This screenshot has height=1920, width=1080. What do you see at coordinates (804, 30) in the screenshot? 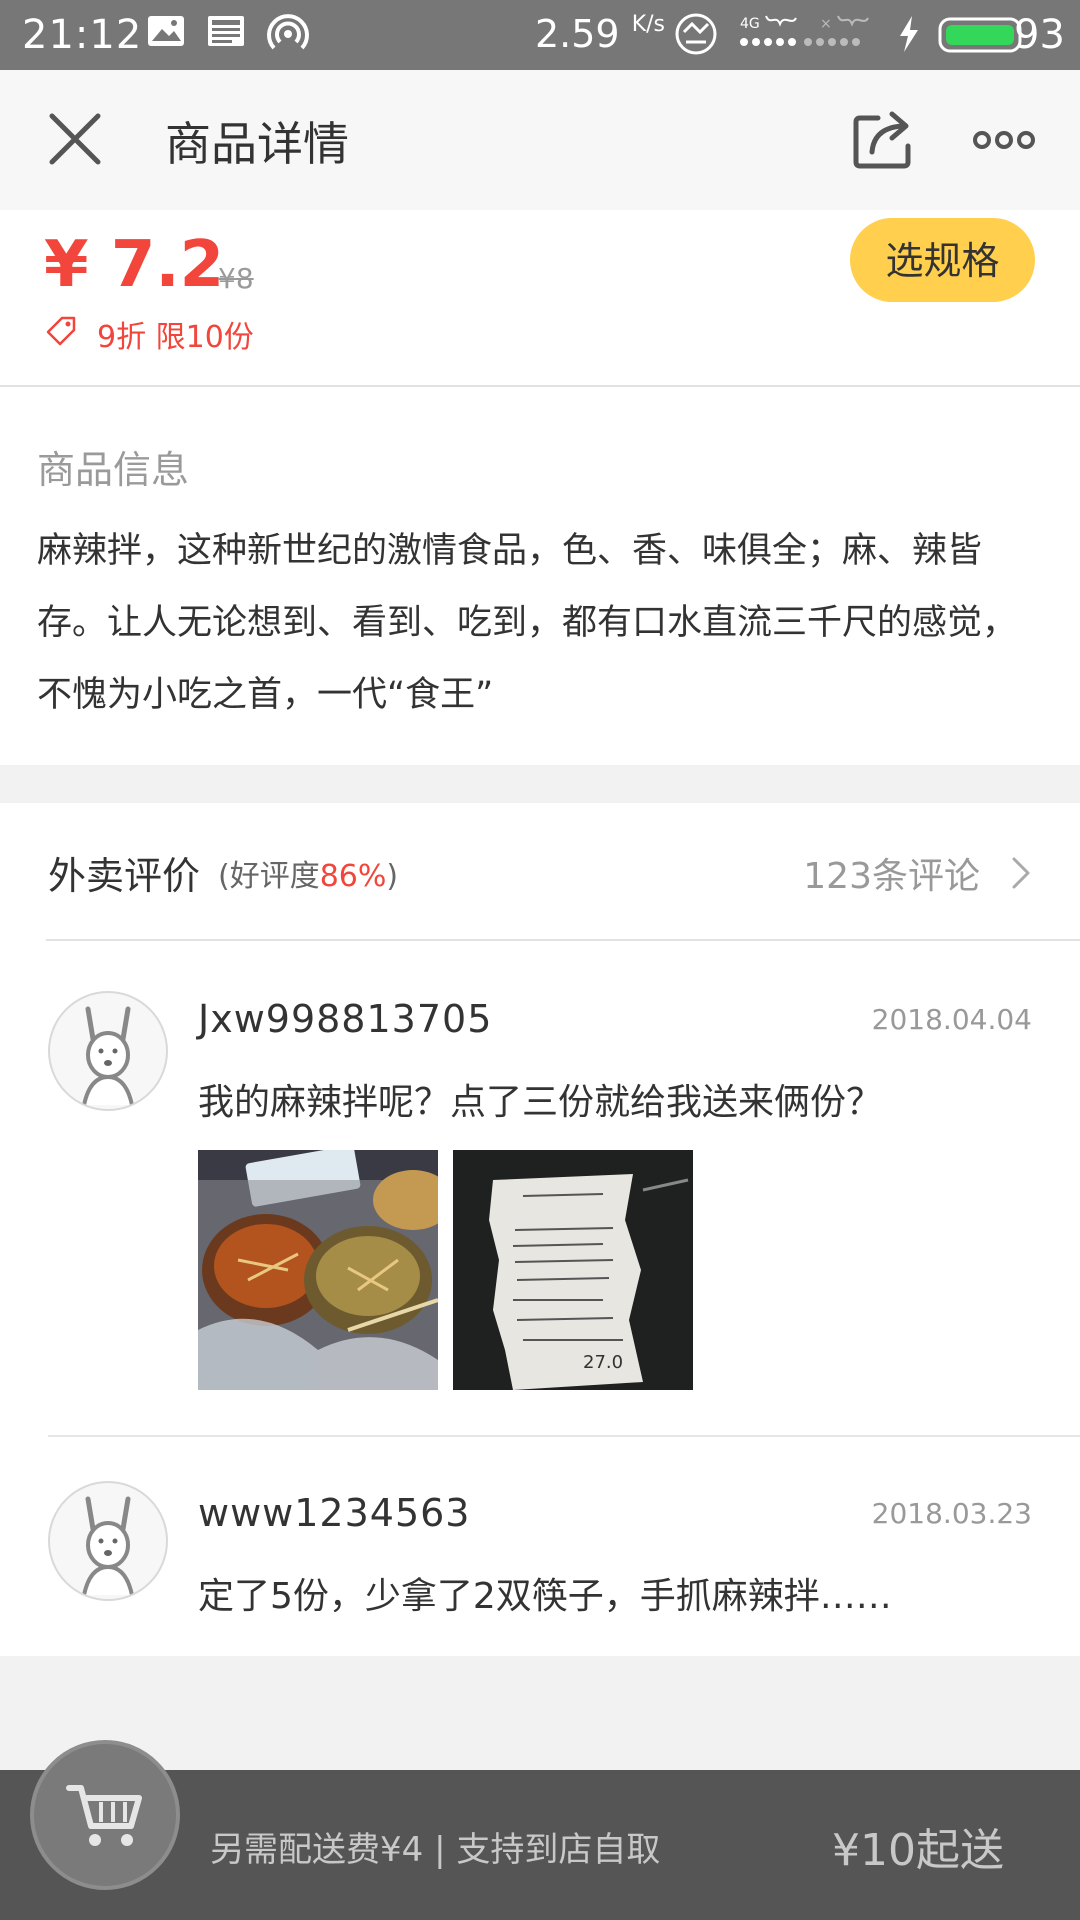
I see `signal-4g-icon: 4G ×` at bounding box center [804, 30].